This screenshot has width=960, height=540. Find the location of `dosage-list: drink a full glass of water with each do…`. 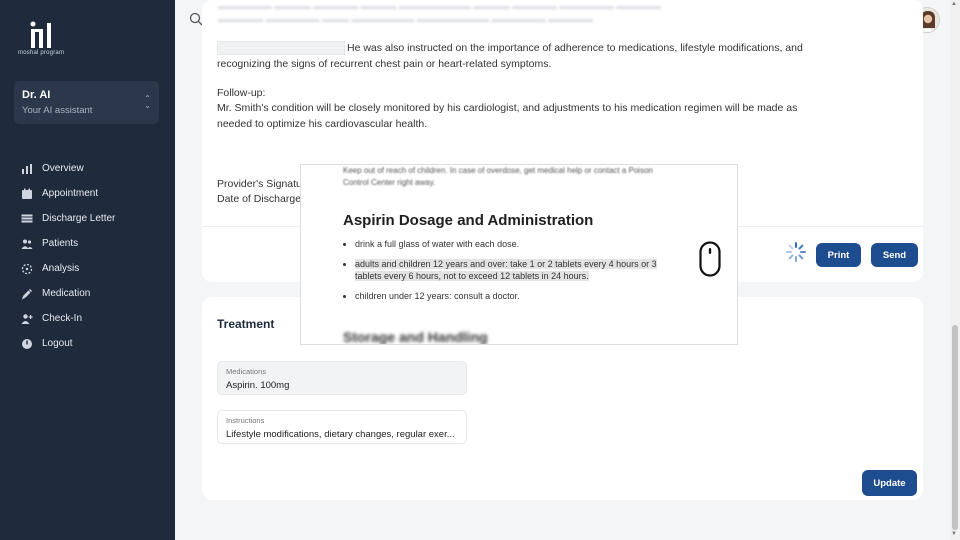

dosage-list: drink a full glass of water with each do… is located at coordinates (515, 274).